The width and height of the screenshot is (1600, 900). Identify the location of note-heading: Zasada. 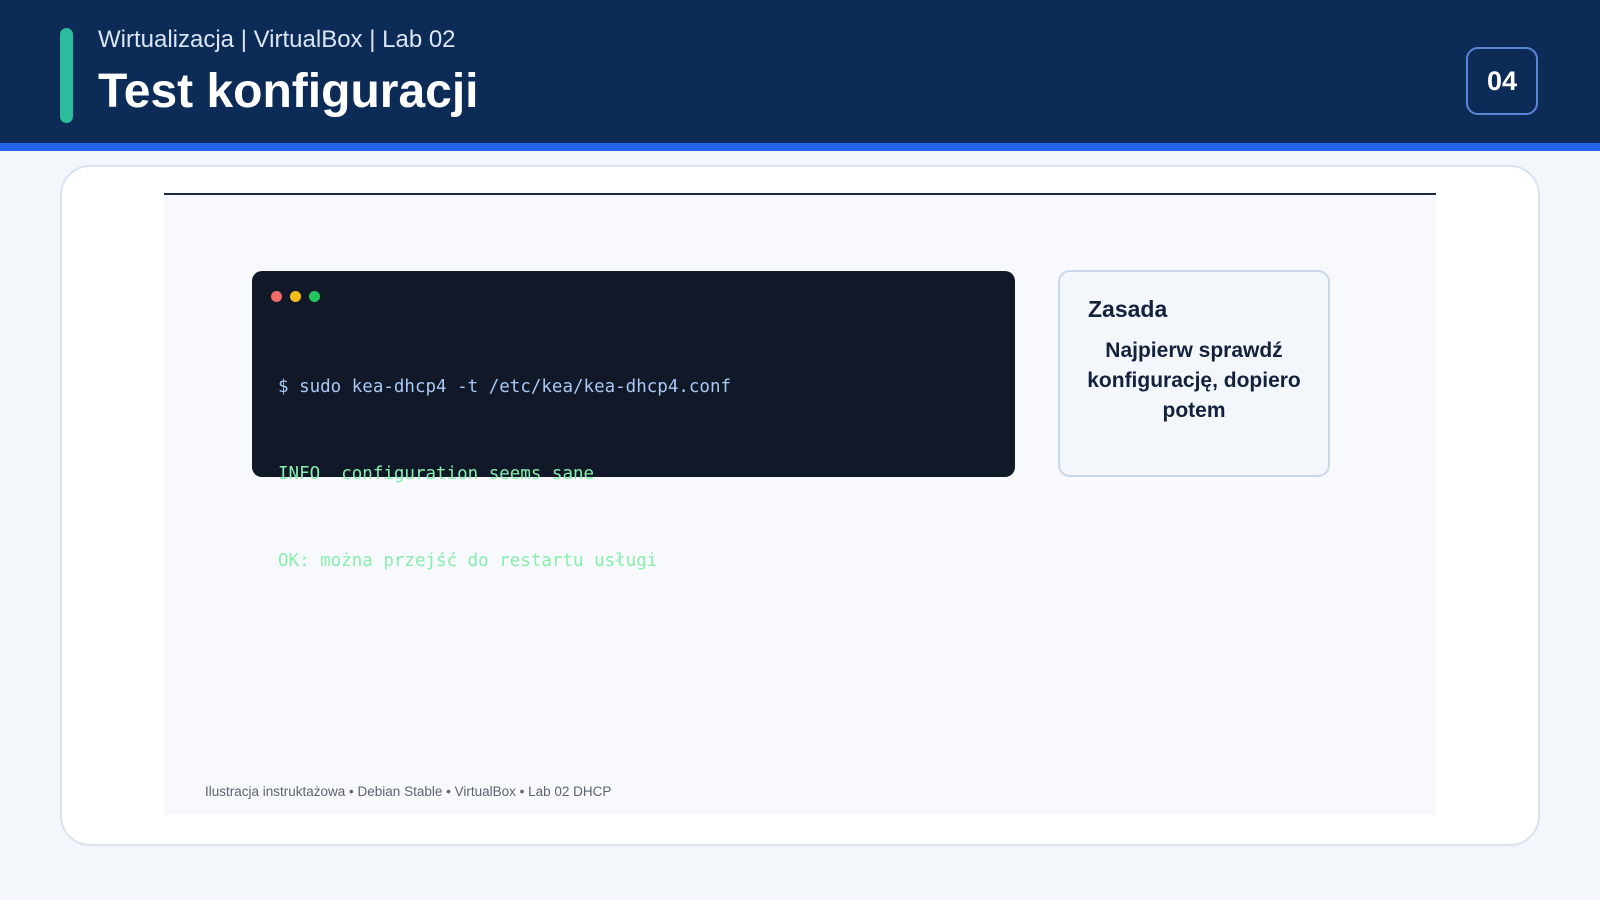
(1128, 309).